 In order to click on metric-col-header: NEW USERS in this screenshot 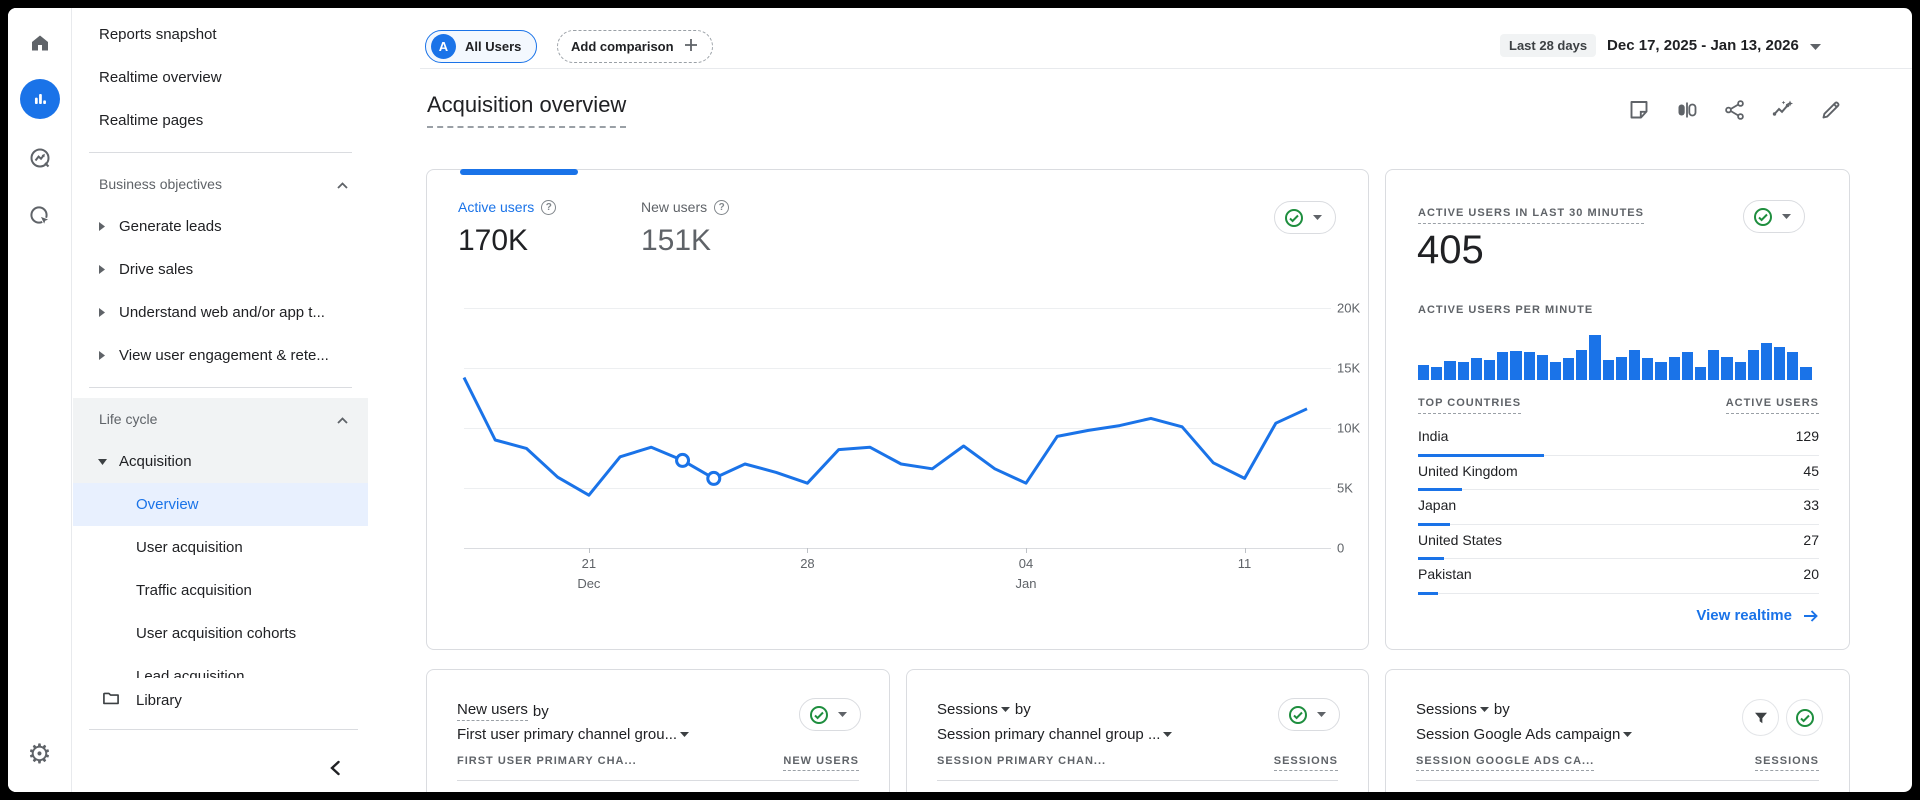, I will do `click(821, 763)`.